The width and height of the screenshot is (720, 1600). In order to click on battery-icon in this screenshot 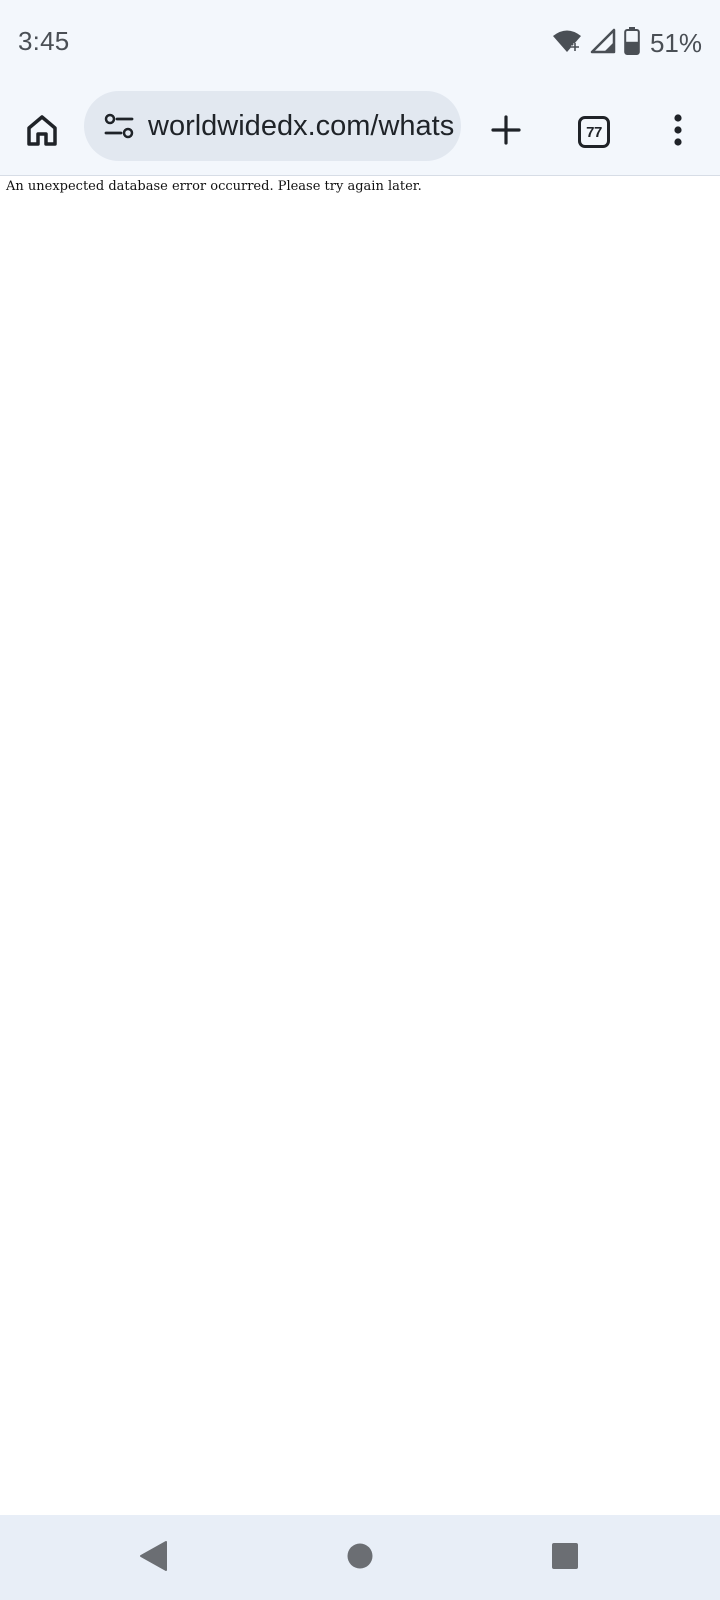, I will do `click(632, 43)`.